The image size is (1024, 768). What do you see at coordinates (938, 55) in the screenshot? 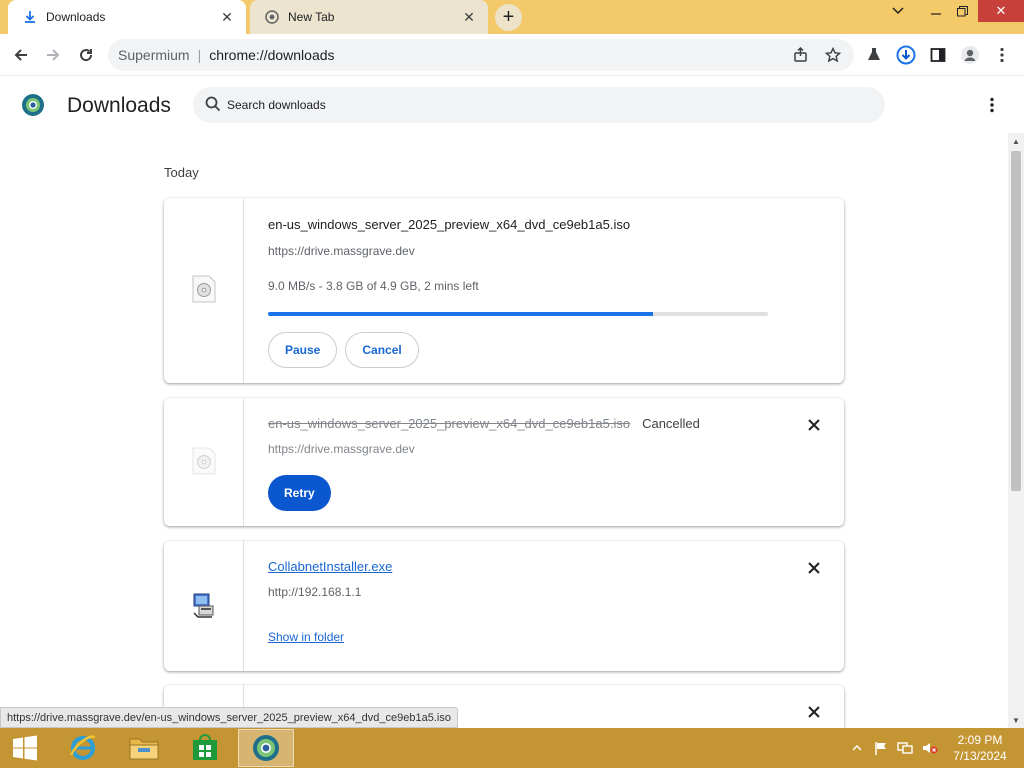
I see `side-panel-icon` at bounding box center [938, 55].